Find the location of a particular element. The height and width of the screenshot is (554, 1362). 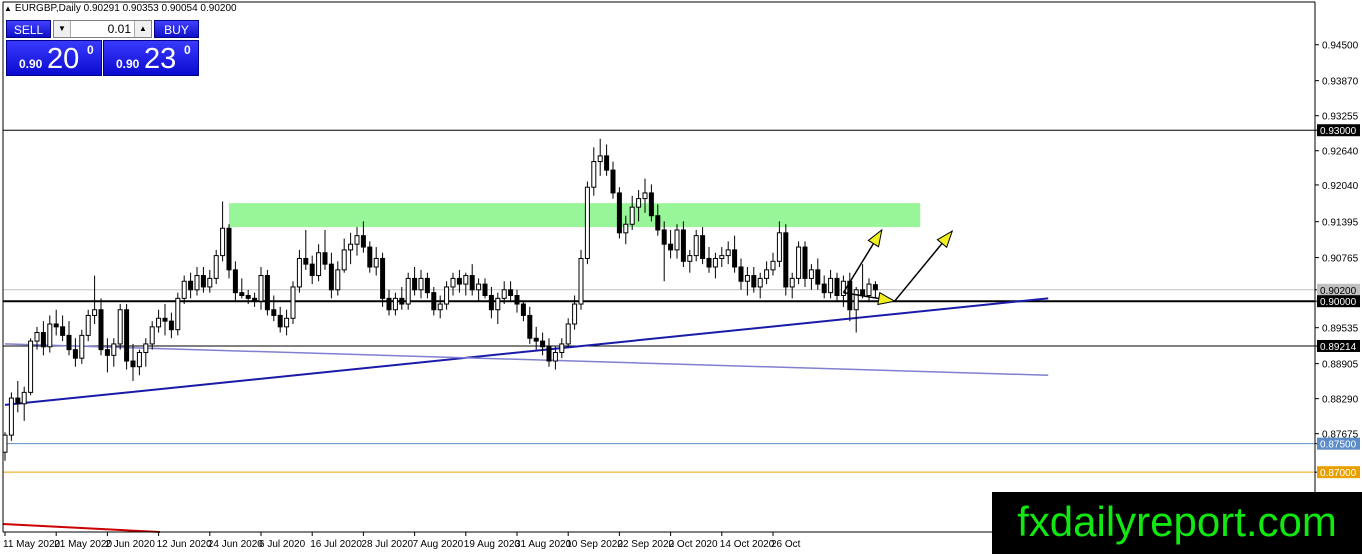

lot-decrease-icon: ▼ is located at coordinates (62, 29).